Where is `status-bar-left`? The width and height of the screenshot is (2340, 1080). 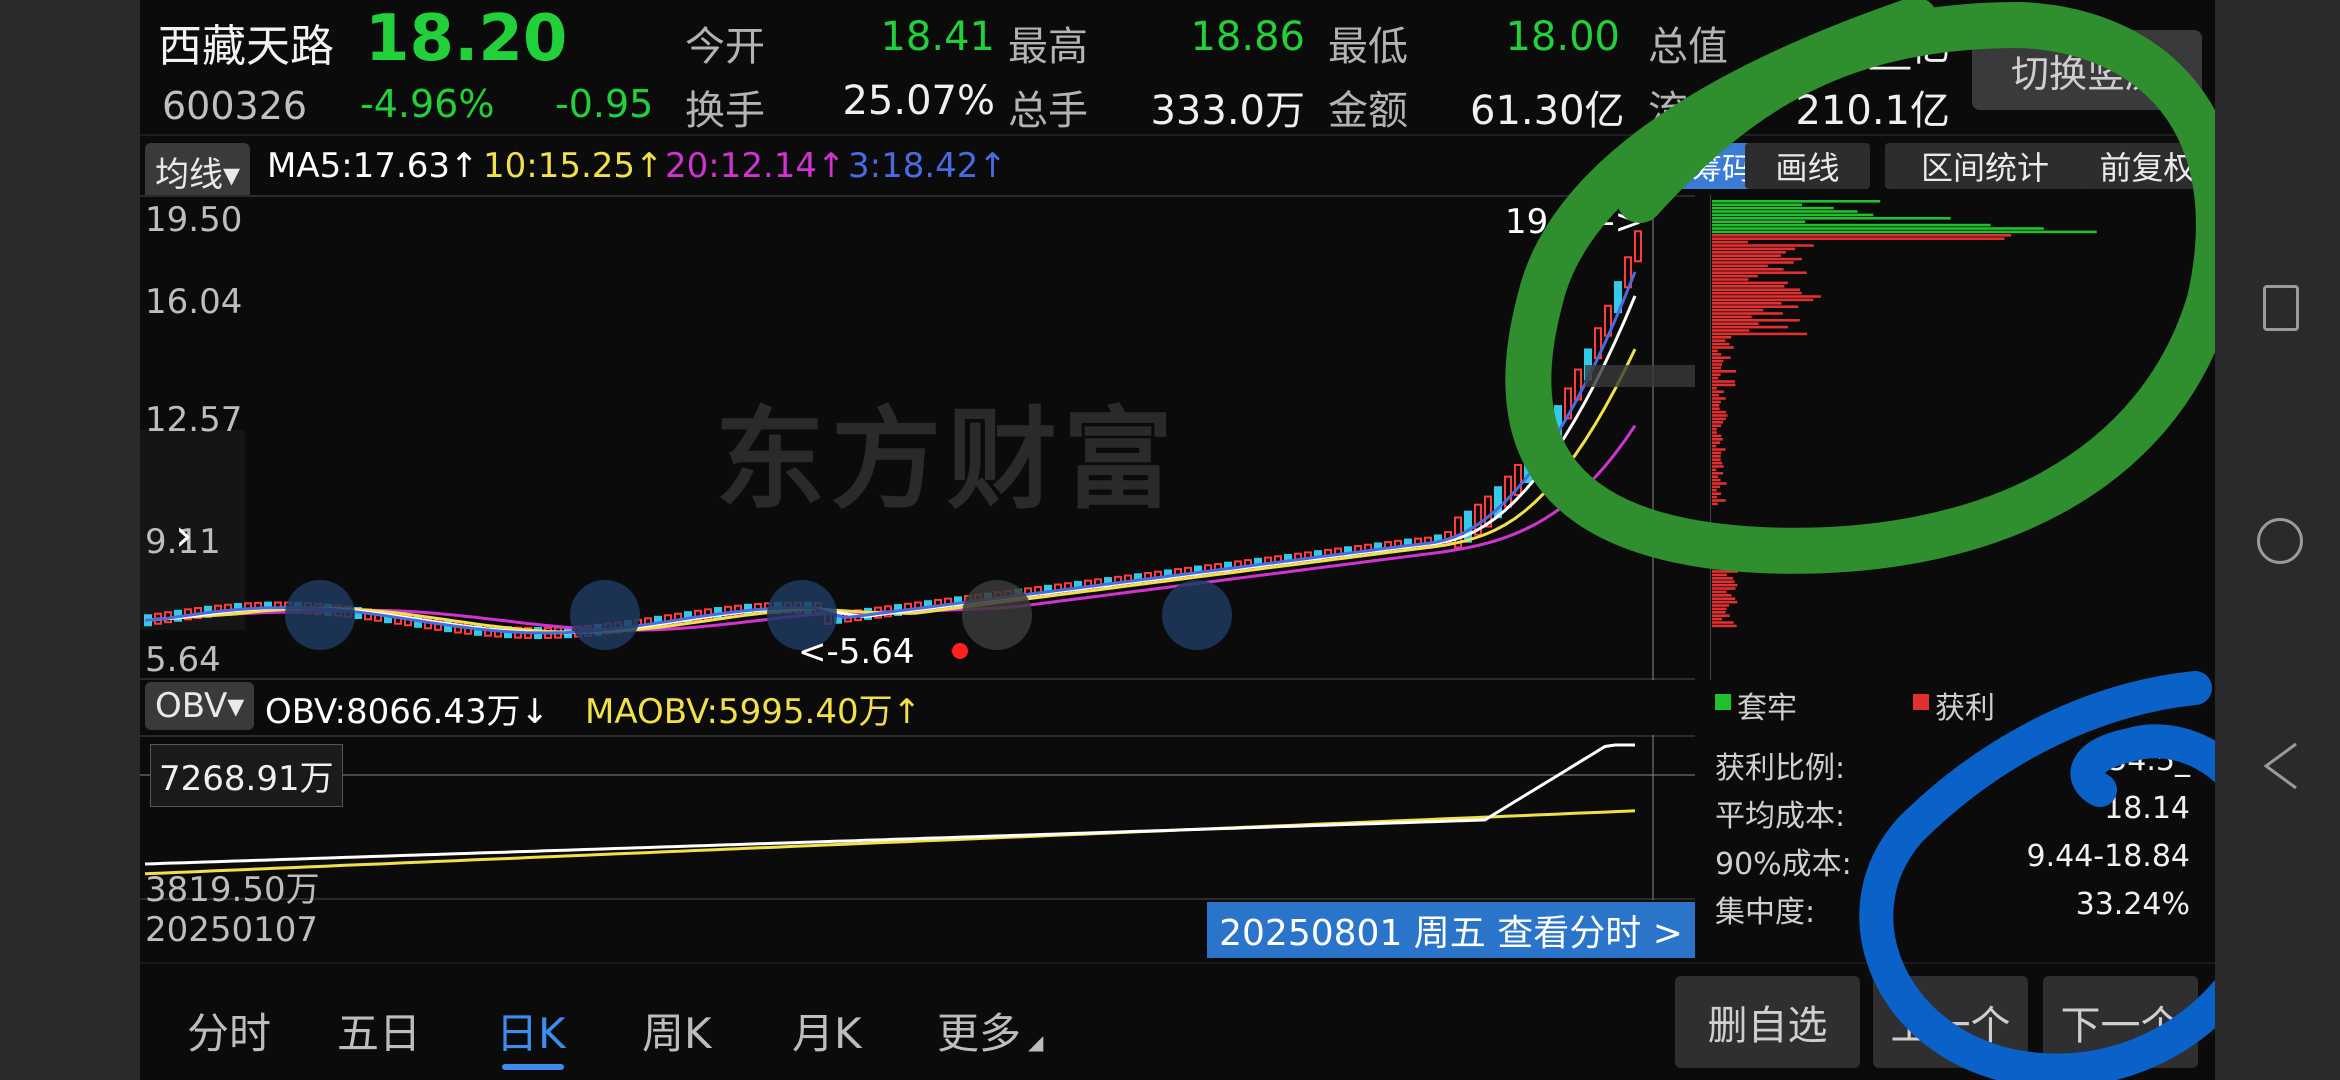 status-bar-left is located at coordinates (70, 540).